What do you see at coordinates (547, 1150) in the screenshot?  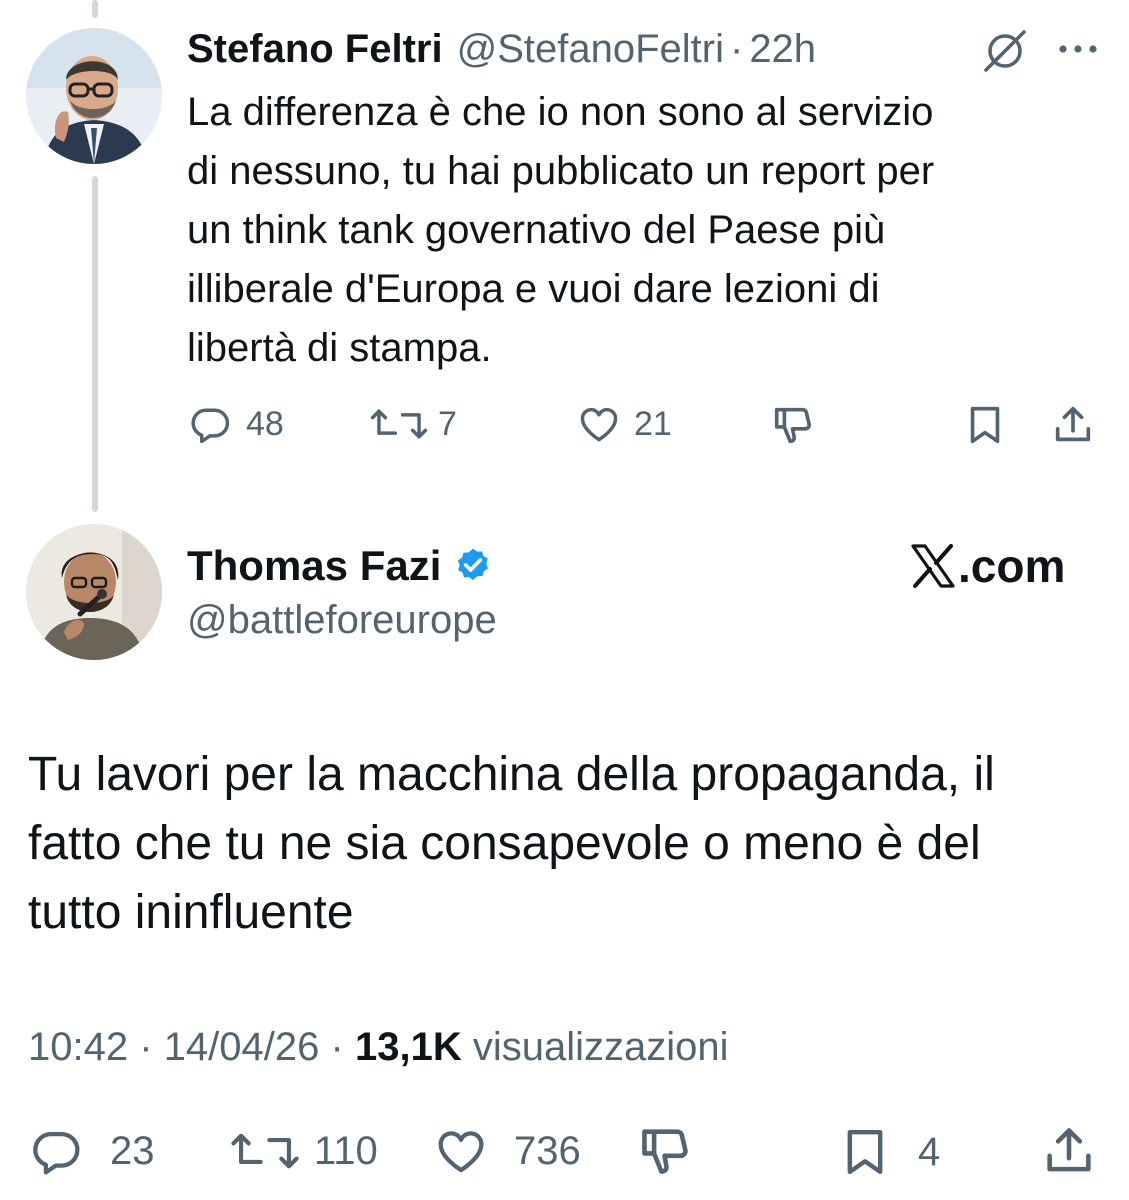 I see `like-count: 736` at bounding box center [547, 1150].